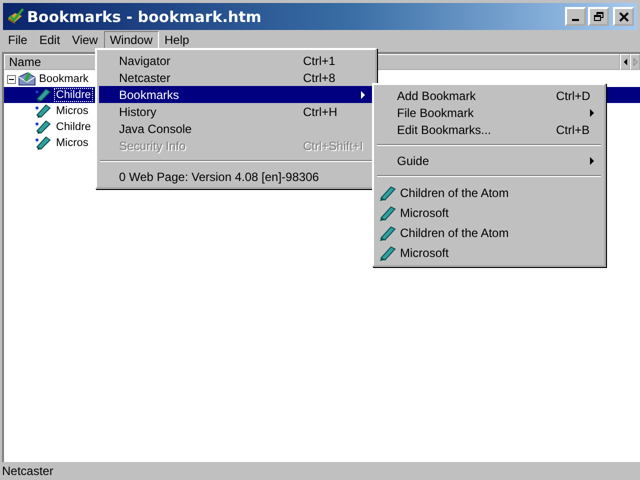 The image size is (640, 480). Describe the element at coordinates (28, 471) in the screenshot. I see `status-text: Netcaster` at that location.